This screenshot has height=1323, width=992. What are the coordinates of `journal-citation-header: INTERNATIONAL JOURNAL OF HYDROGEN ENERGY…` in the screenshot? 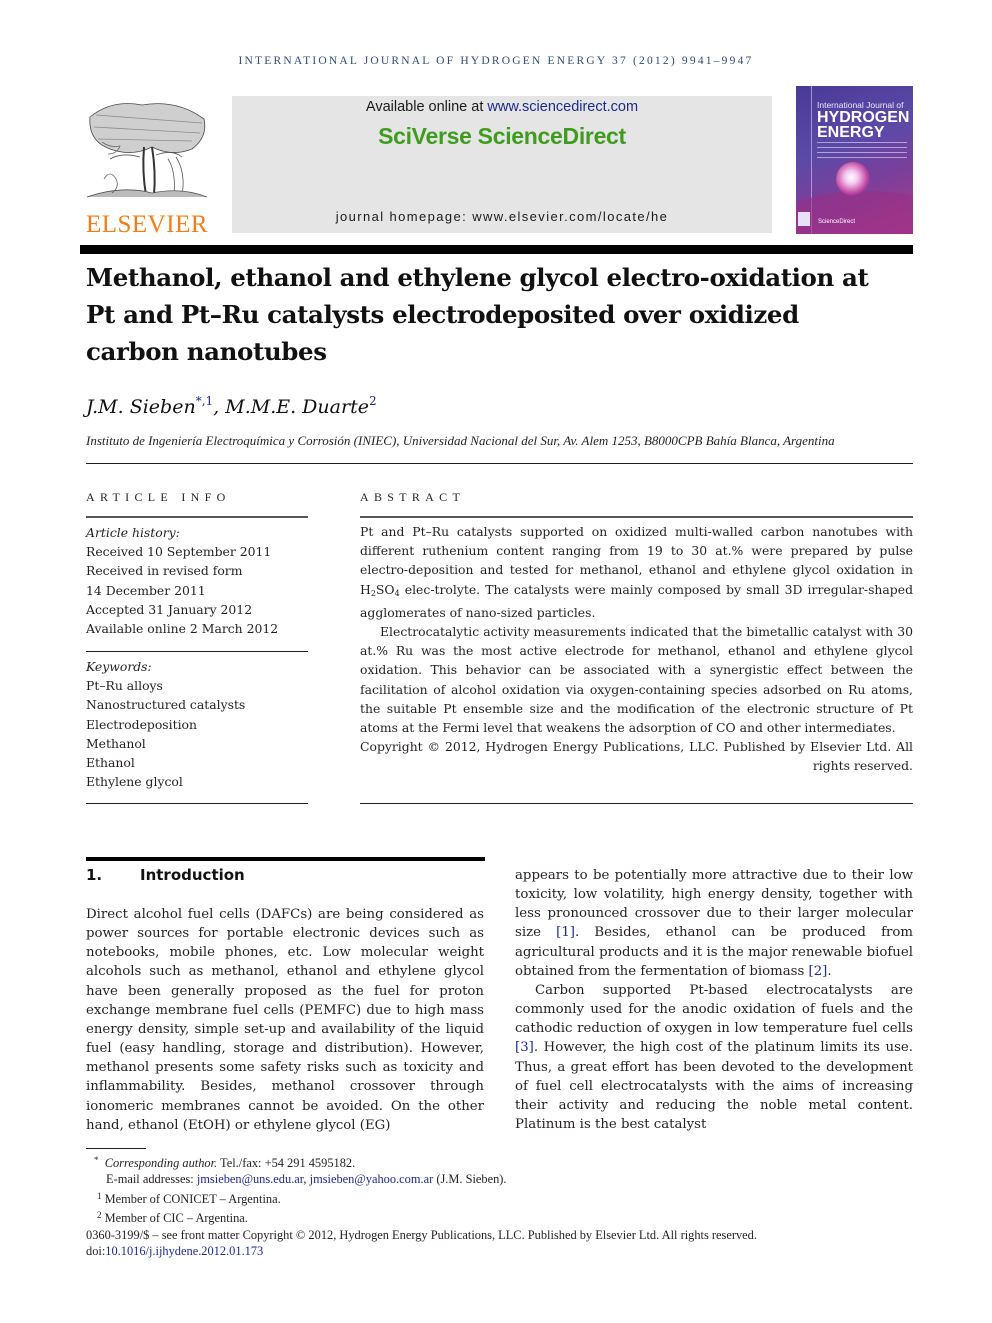 It's located at (496, 61).